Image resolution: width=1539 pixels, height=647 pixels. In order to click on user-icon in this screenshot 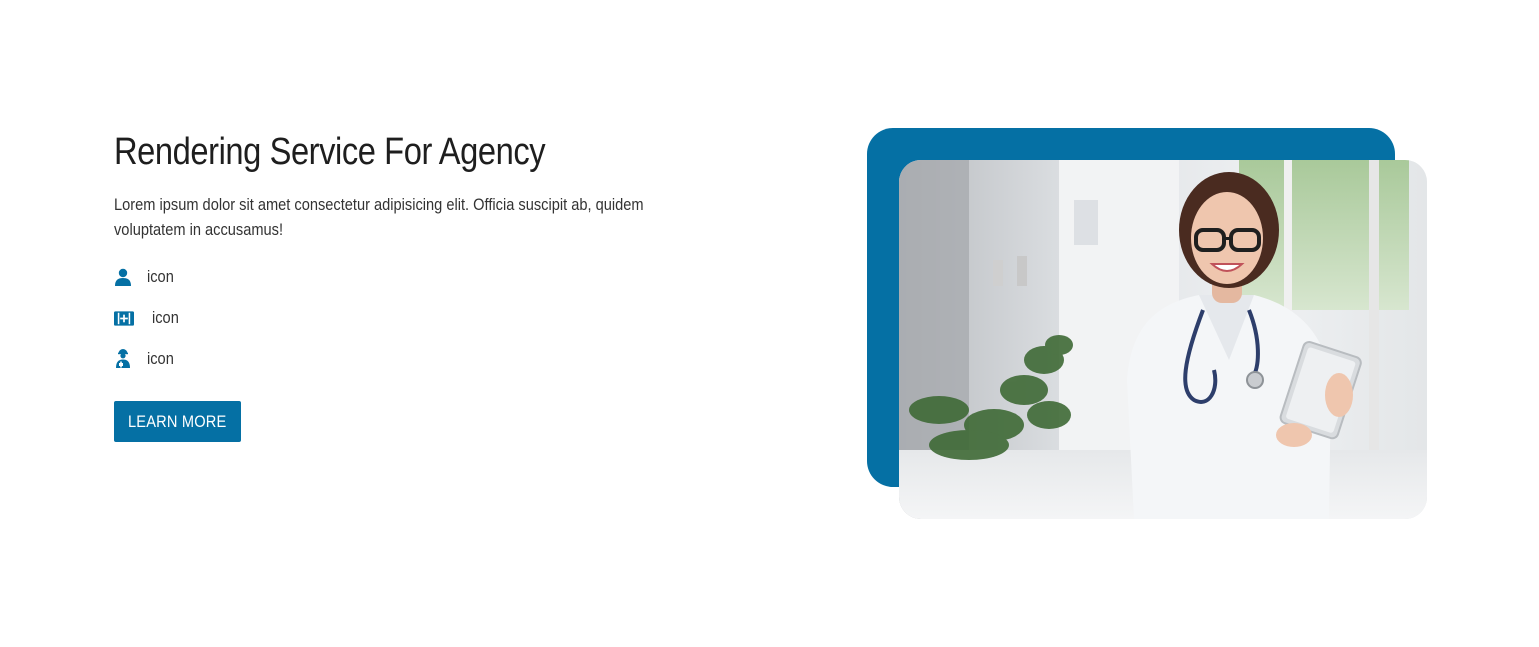, I will do `click(124, 277)`.